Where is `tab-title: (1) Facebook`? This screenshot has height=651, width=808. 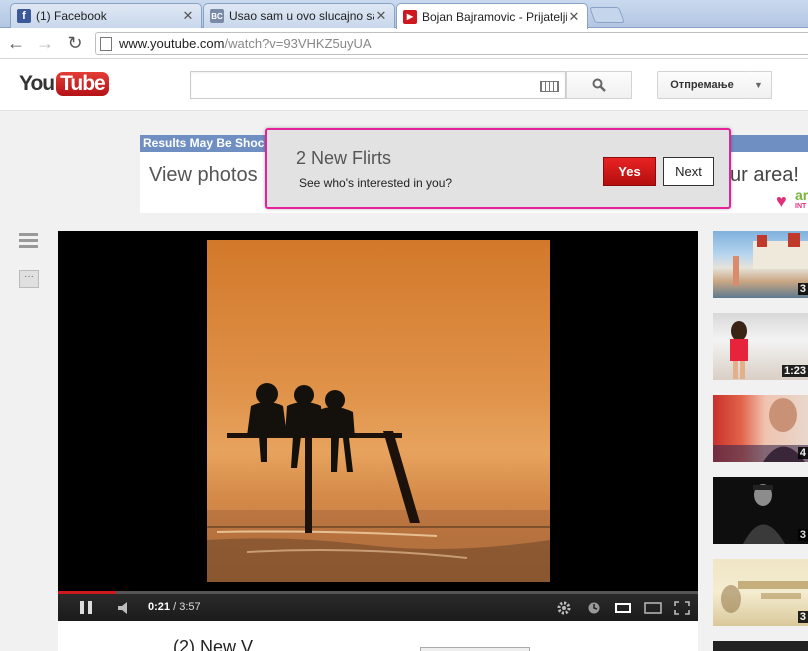
tab-title: (1) Facebook is located at coordinates (71, 16).